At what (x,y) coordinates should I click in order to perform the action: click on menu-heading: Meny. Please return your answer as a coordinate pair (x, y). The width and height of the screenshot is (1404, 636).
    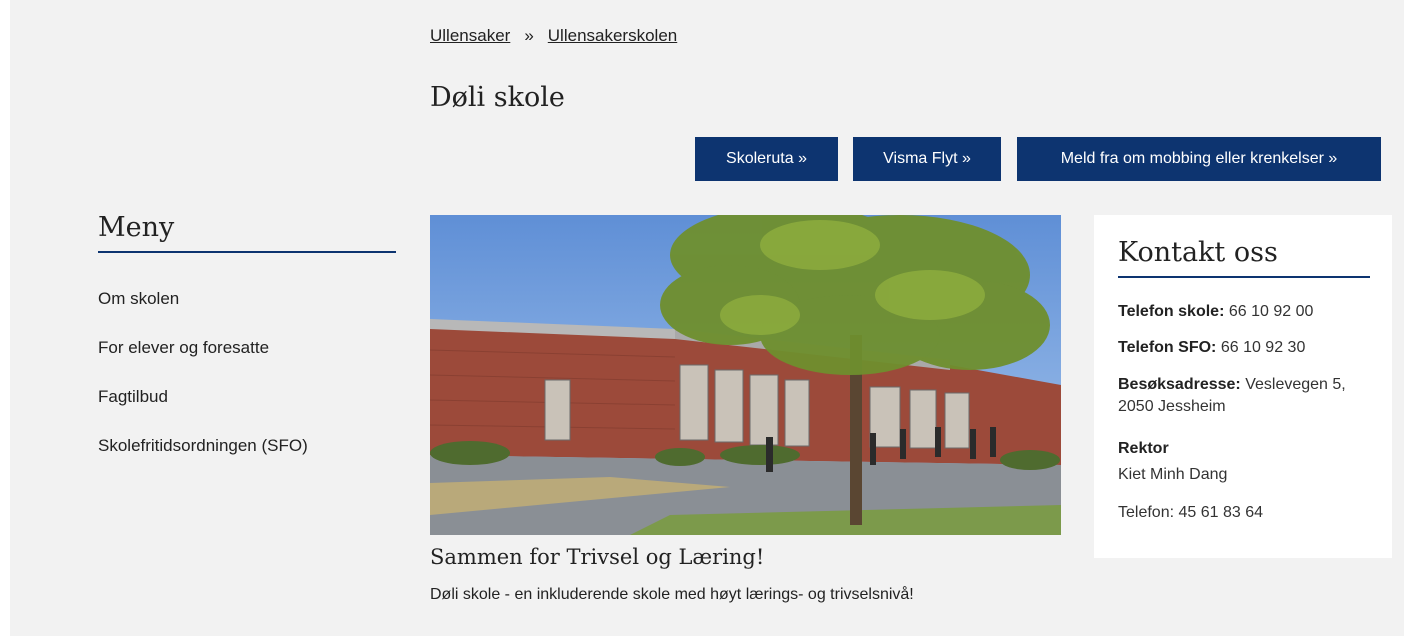
    Looking at the image, I should click on (247, 232).